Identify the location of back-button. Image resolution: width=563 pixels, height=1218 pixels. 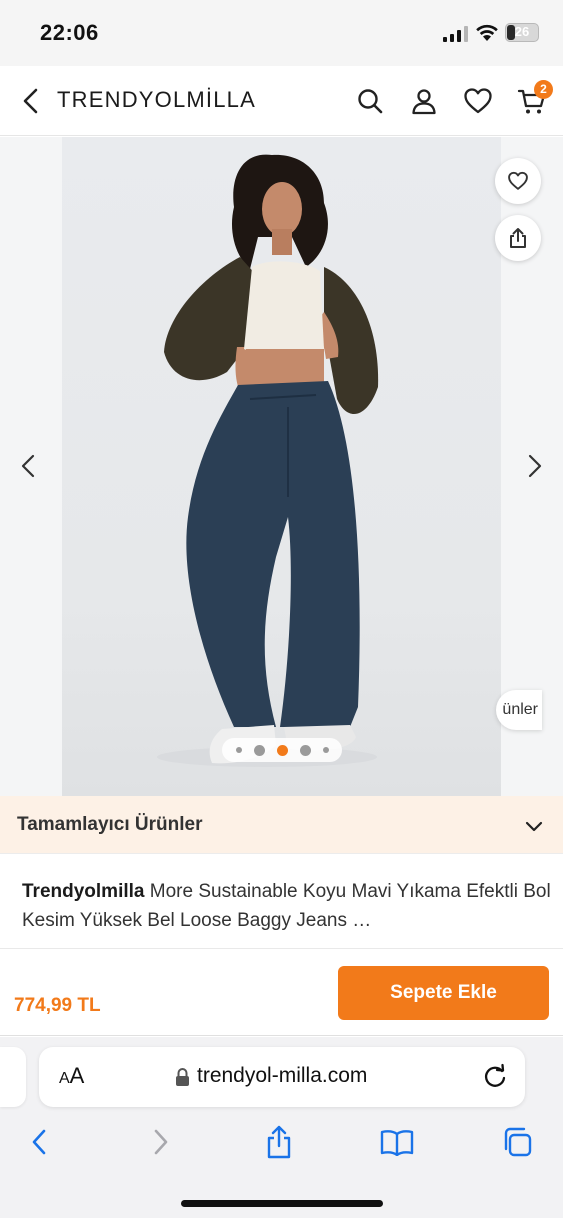
(31, 101).